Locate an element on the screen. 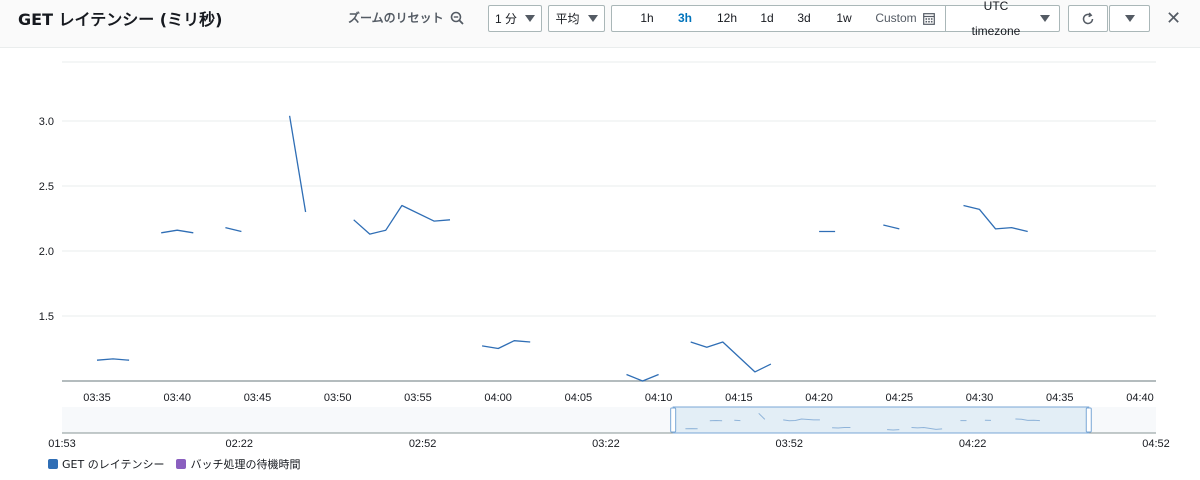  x-tick-label: 04:05 is located at coordinates (579, 398).